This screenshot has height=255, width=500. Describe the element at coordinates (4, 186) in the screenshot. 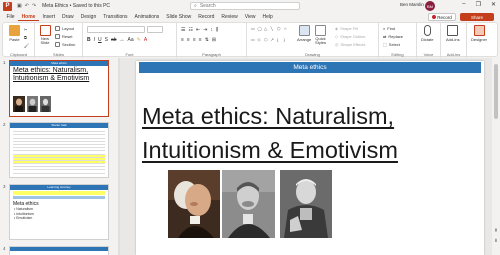

I see `thumbnail-number: 3` at that location.